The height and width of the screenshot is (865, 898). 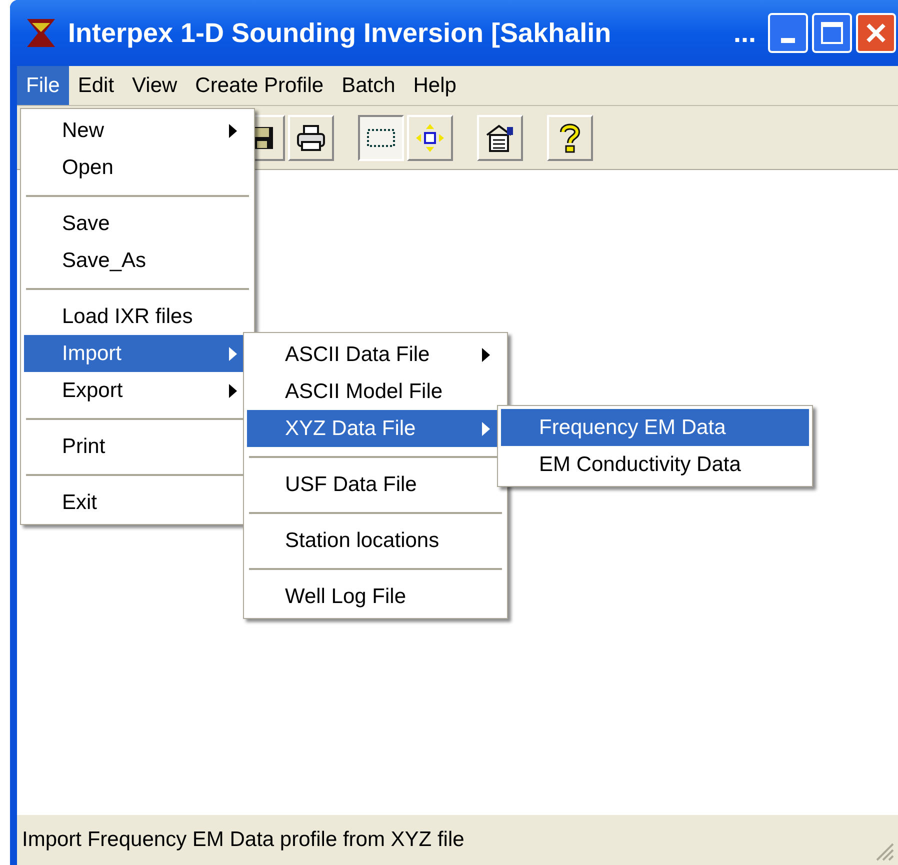 What do you see at coordinates (244, 840) in the screenshot?
I see `status-text: Import Frequency EM Data profile from XYZ file` at bounding box center [244, 840].